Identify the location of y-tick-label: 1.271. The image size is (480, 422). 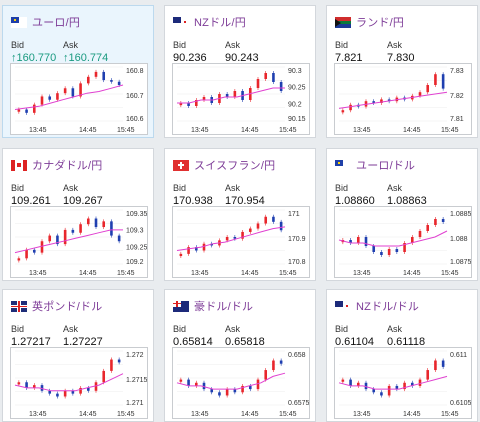
(135, 403).